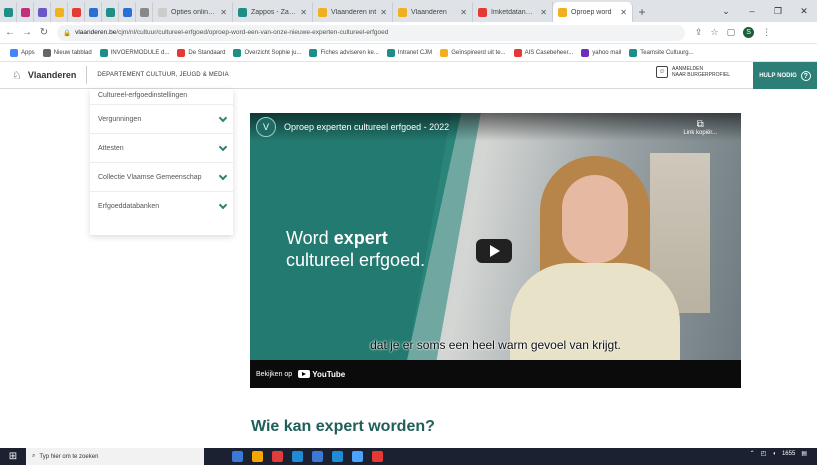  I want to click on back-icon: ←, so click(10, 32).